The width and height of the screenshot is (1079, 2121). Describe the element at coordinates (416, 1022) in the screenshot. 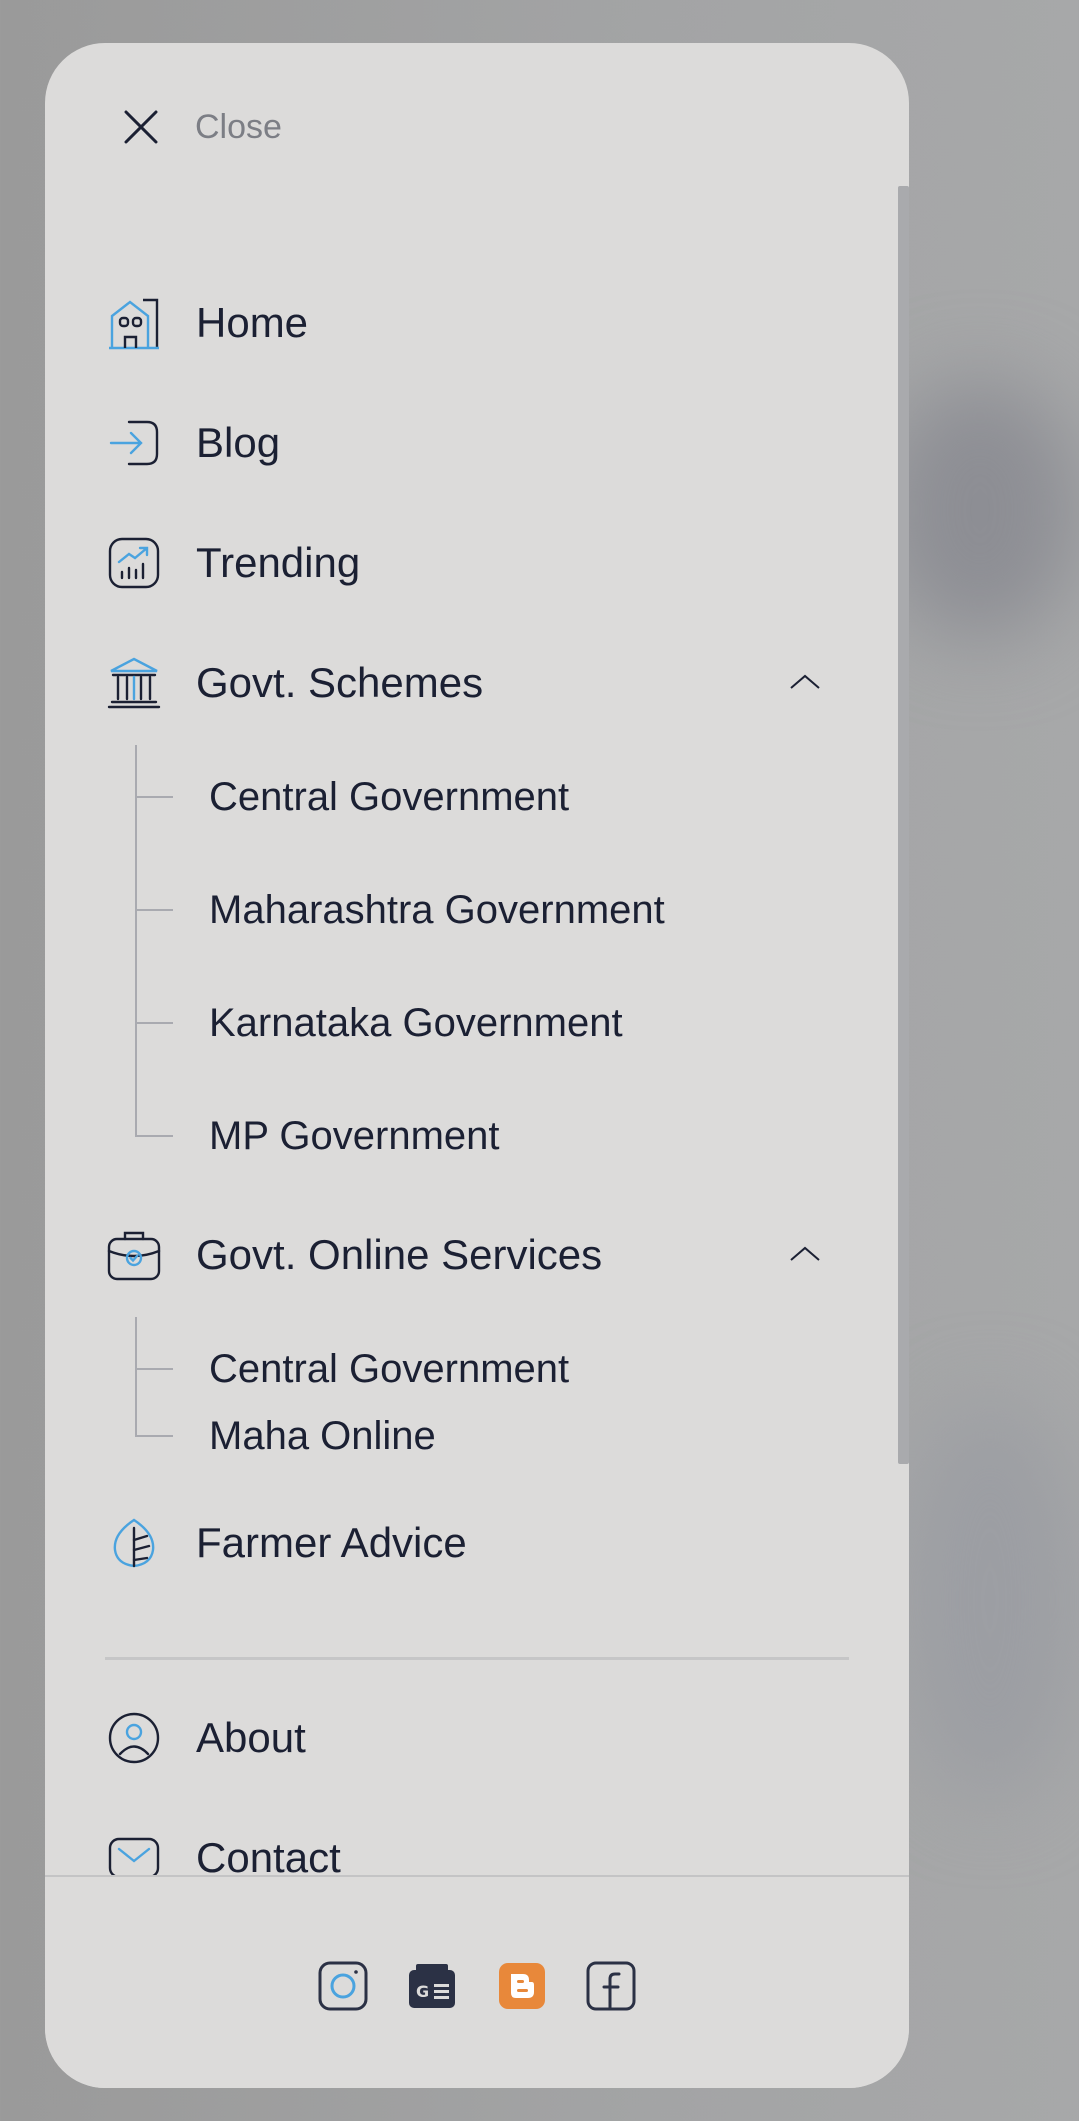

I see `submenu-item-label: Karnataka Government` at that location.